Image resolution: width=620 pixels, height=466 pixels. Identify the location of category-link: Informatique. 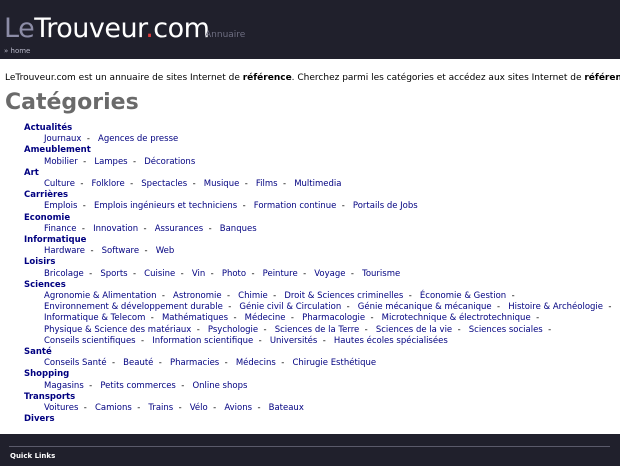
(321, 240).